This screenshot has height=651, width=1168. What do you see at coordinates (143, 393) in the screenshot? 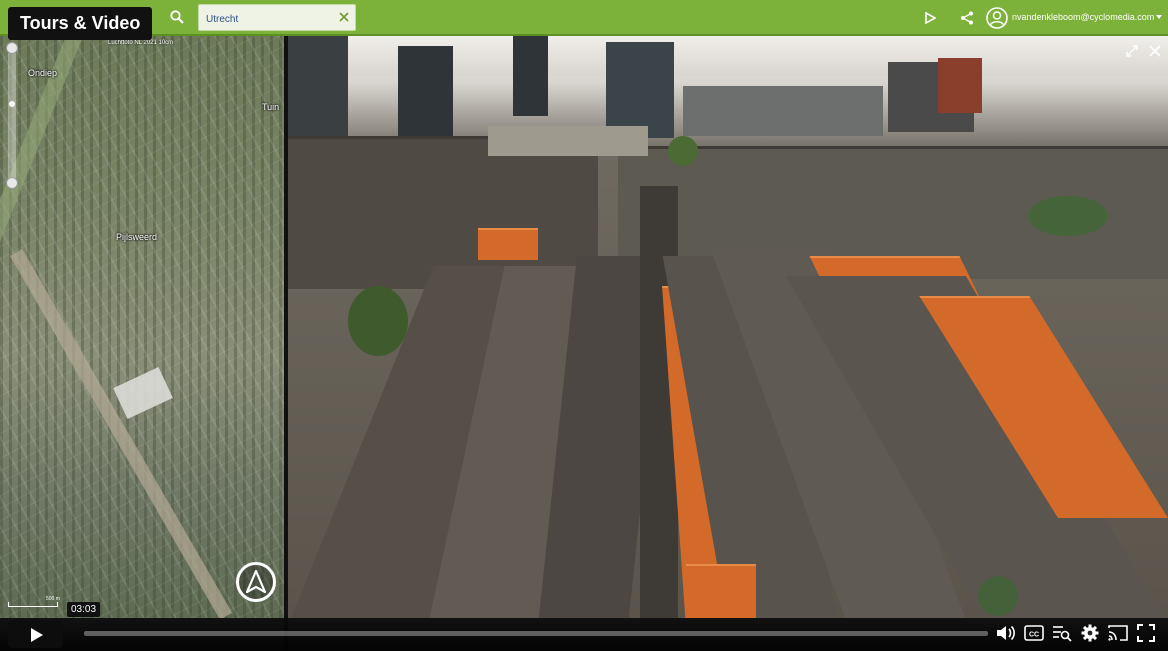
I see `map-station` at bounding box center [143, 393].